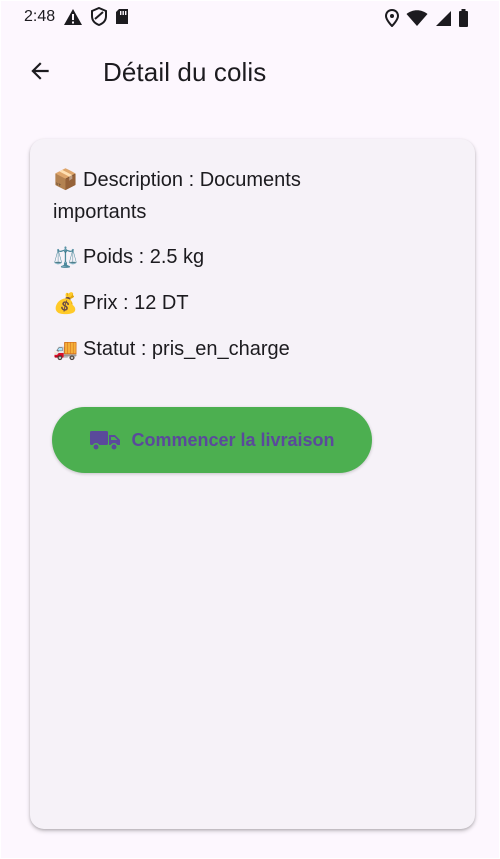  I want to click on weight-line: ⚖️ Poids : 2.5 kg, so click(128, 257).